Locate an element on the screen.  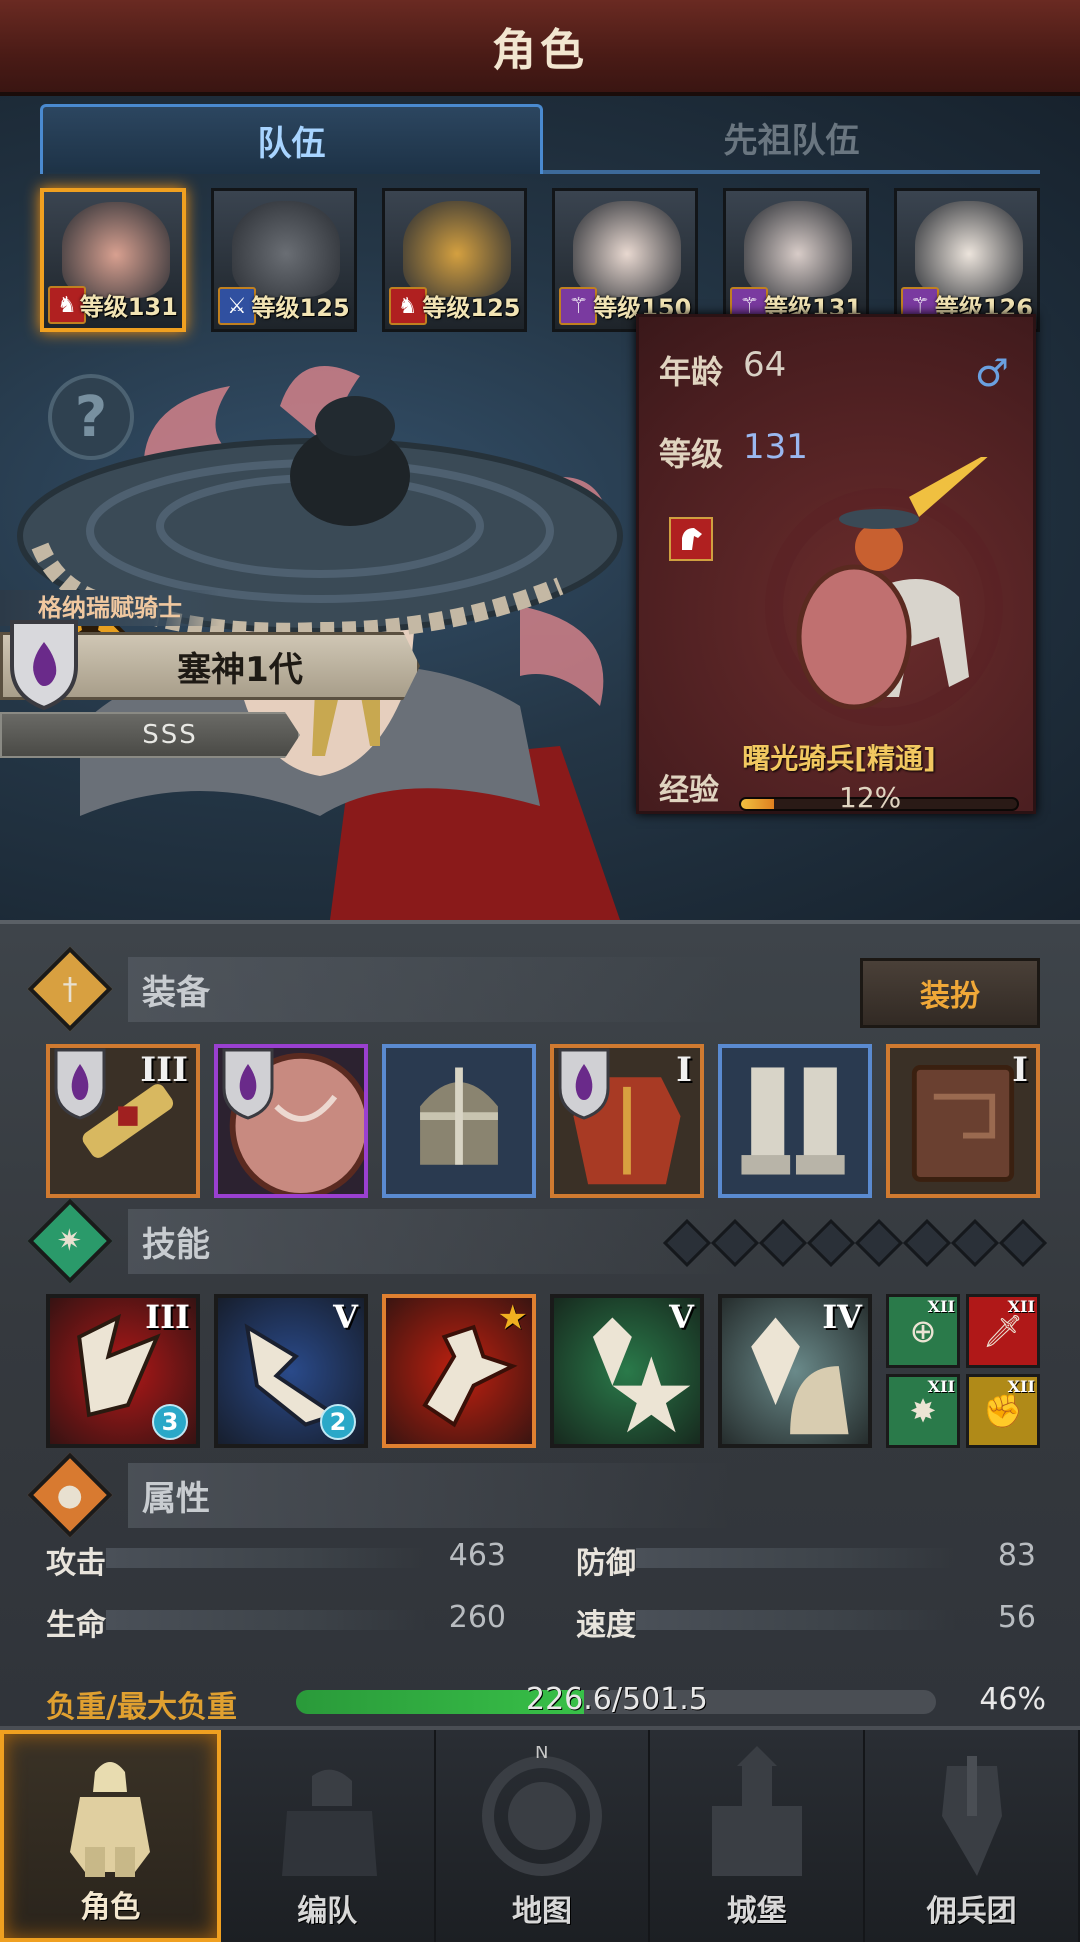
team-member: ⚚ 等级150 is located at coordinates (625, 260).